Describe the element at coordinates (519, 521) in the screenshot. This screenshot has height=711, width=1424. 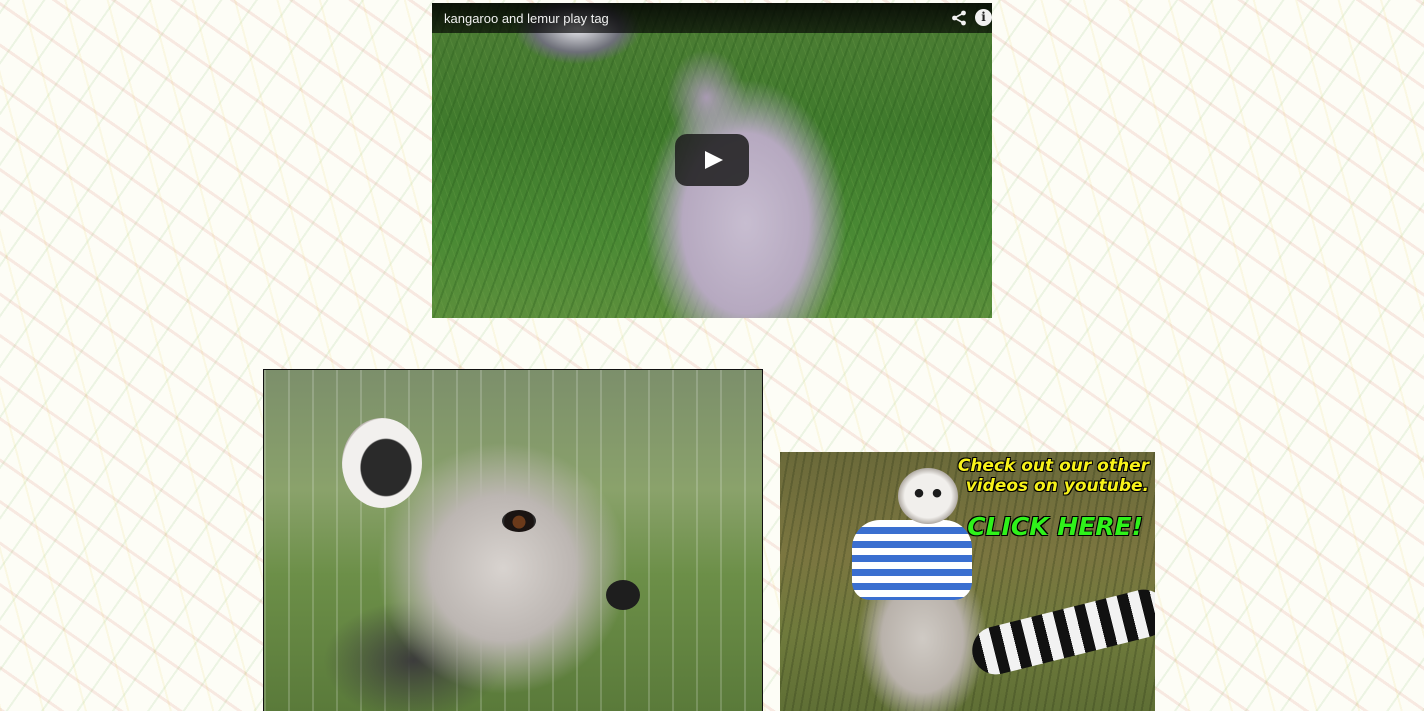
I see `lemur-eye` at that location.